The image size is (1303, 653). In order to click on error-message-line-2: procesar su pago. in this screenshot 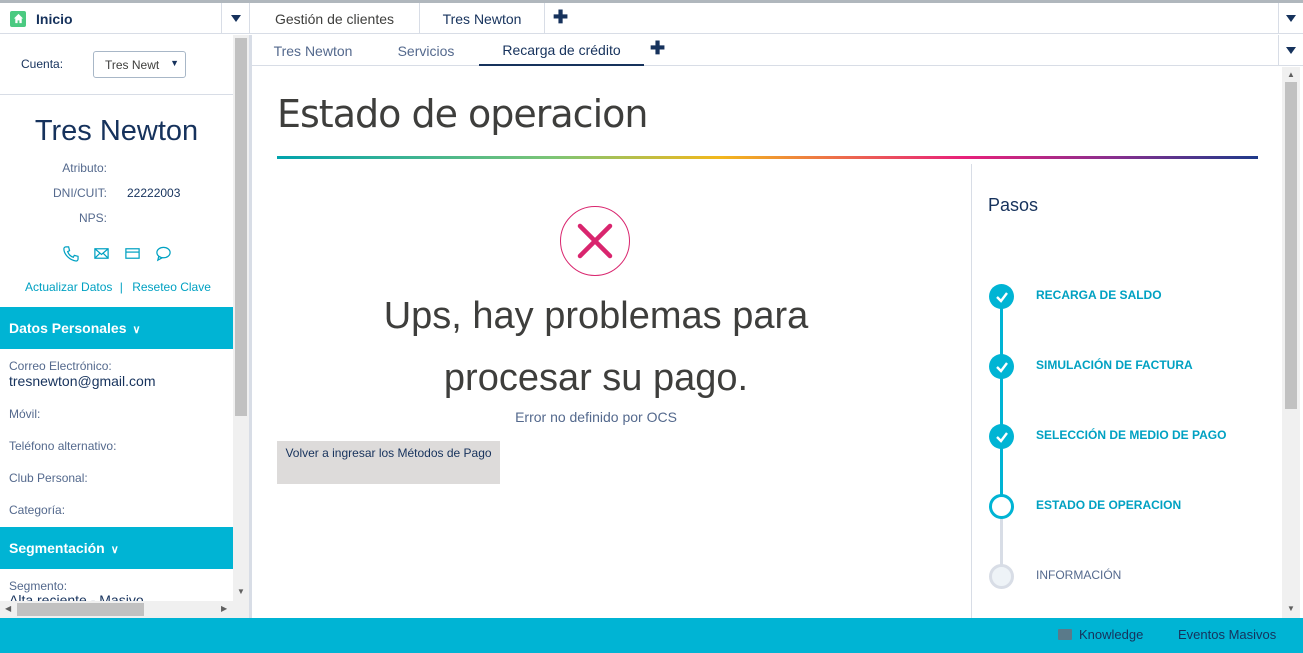, I will do `click(596, 378)`.